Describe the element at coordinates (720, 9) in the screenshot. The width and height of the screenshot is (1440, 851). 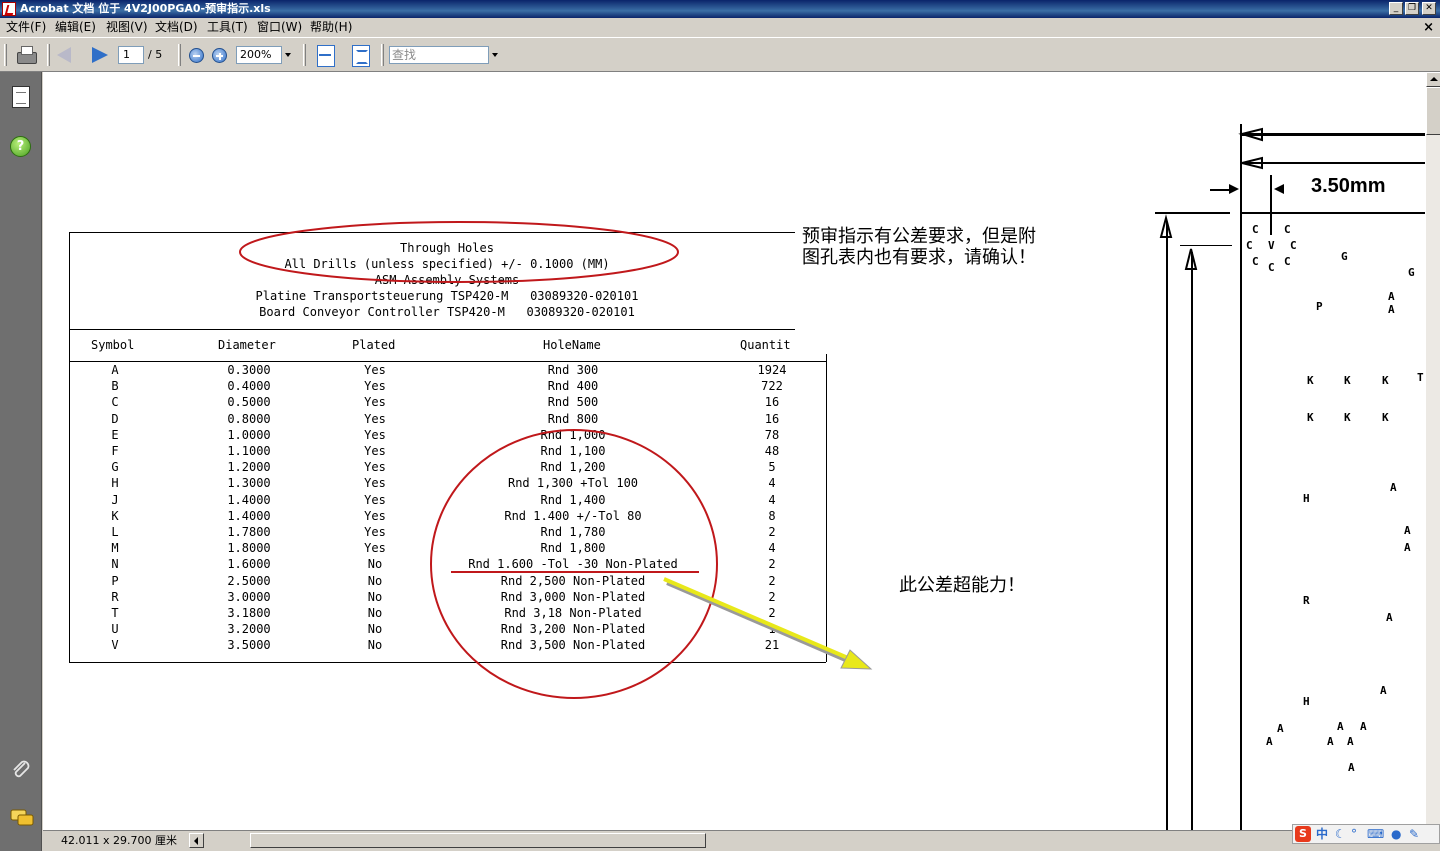
I see `title-bar: Acrobat 文档 位于 4V2J00PGA0-预审指示.xls _ ❐ ✕` at that location.